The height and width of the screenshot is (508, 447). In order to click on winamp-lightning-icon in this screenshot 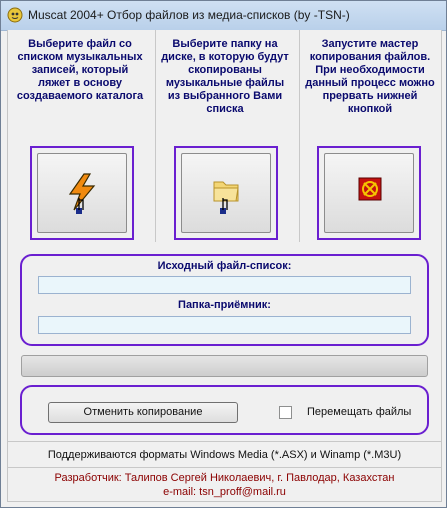, I will do `click(82, 193)`.